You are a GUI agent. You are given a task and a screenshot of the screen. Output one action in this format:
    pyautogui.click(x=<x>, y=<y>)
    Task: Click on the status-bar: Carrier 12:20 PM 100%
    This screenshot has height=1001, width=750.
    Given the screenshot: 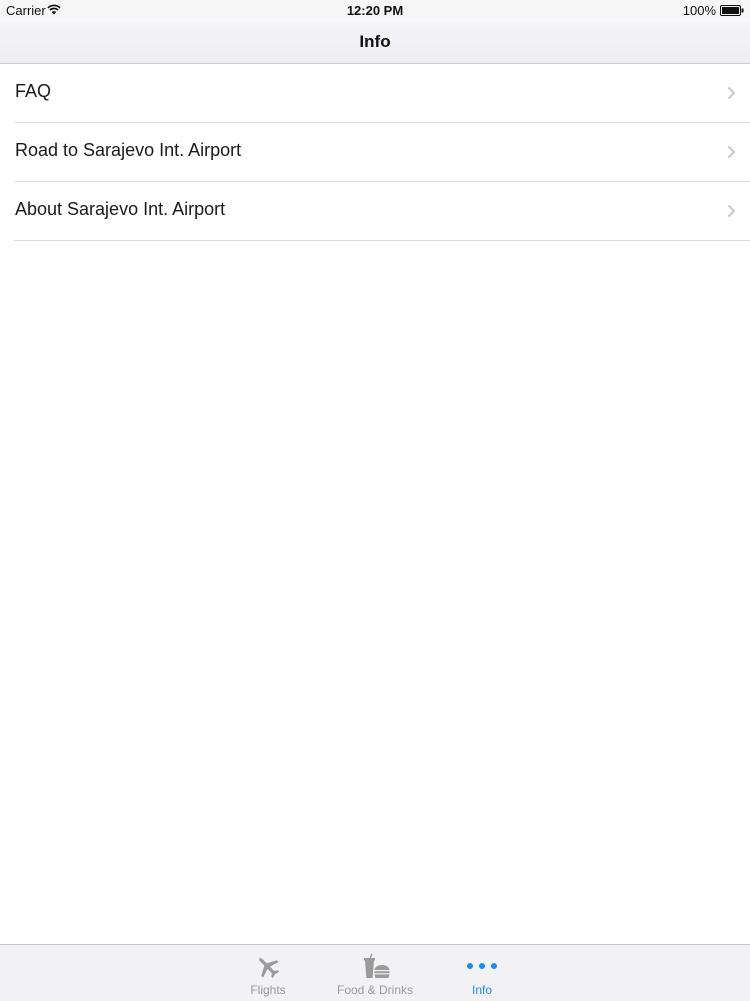 What is the action you would take?
    pyautogui.click(x=375, y=11)
    